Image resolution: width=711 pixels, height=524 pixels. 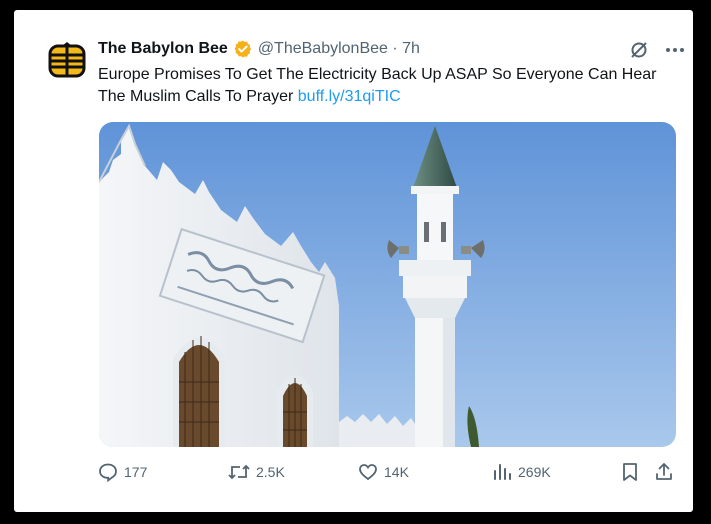 I want to click on reply-icon, so click(x=108, y=472).